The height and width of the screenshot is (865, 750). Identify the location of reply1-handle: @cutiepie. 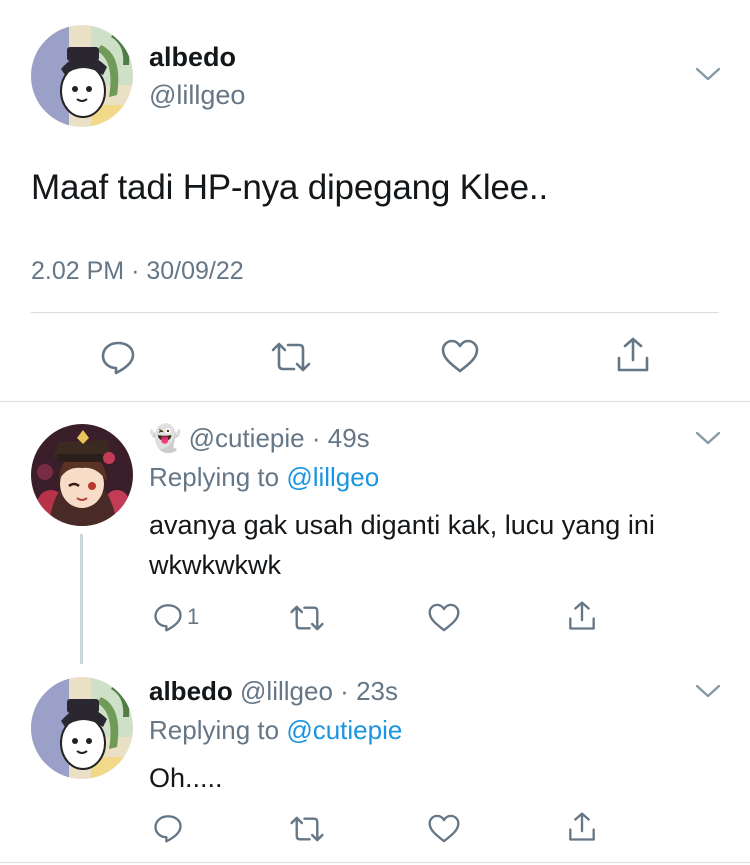
(247, 438).